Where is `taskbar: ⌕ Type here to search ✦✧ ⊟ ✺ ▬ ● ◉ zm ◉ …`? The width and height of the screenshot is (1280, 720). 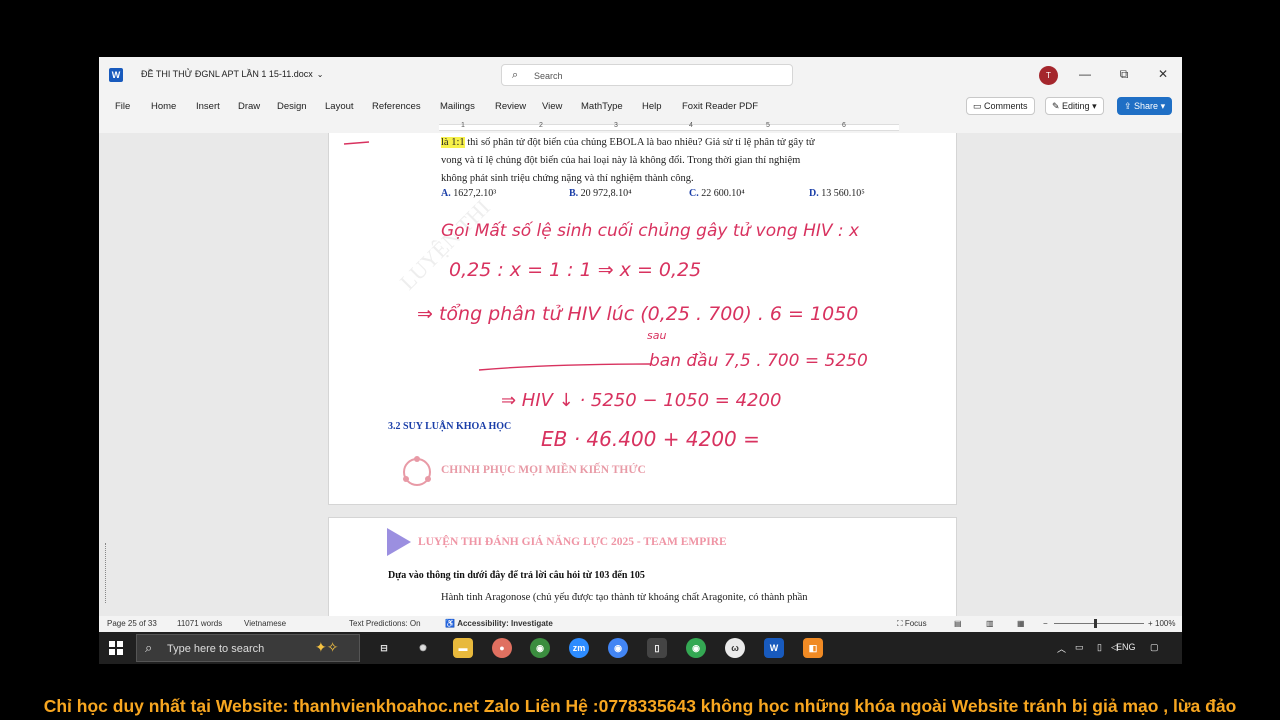 taskbar: ⌕ Type here to search ✦✧ ⊟ ✺ ▬ ● ◉ zm ◉ … is located at coordinates (640, 648).